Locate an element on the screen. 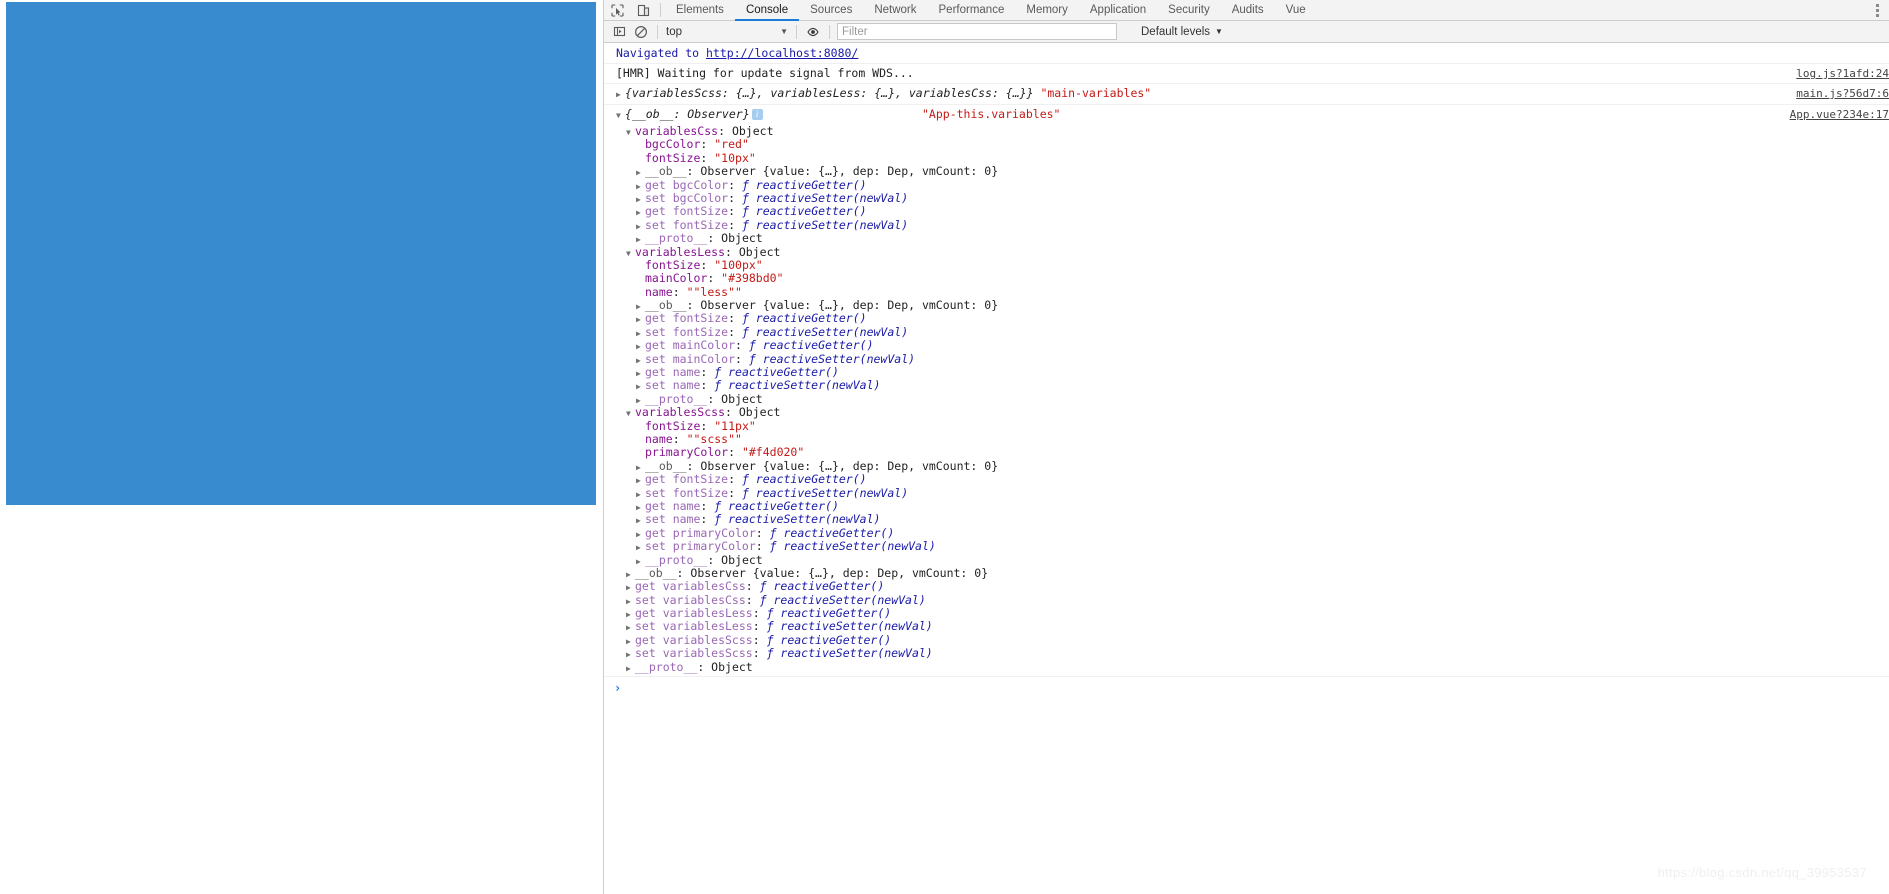 The height and width of the screenshot is (894, 1889). tab-memory: Memory is located at coordinates (1047, 10).